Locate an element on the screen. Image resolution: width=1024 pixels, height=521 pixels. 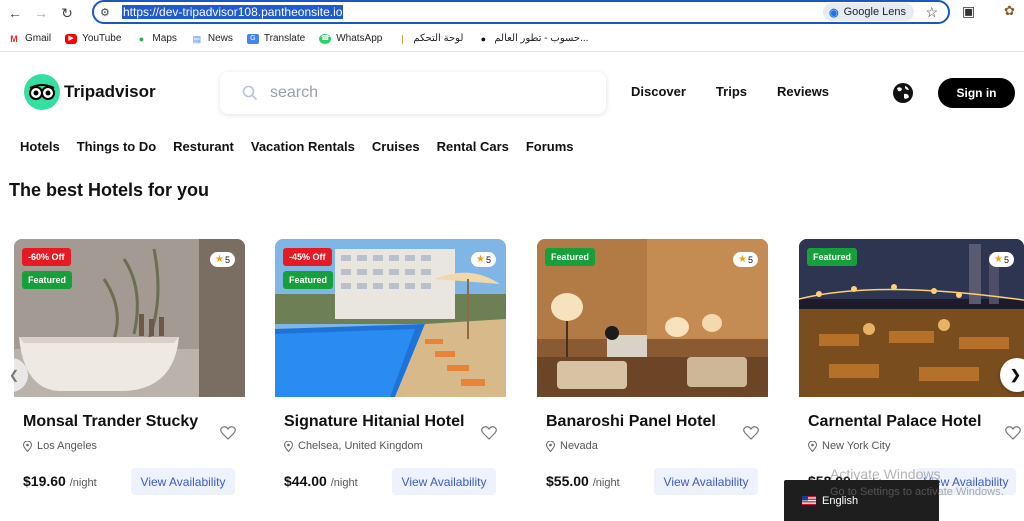
nav-trips: Trips is located at coordinates (731, 91).